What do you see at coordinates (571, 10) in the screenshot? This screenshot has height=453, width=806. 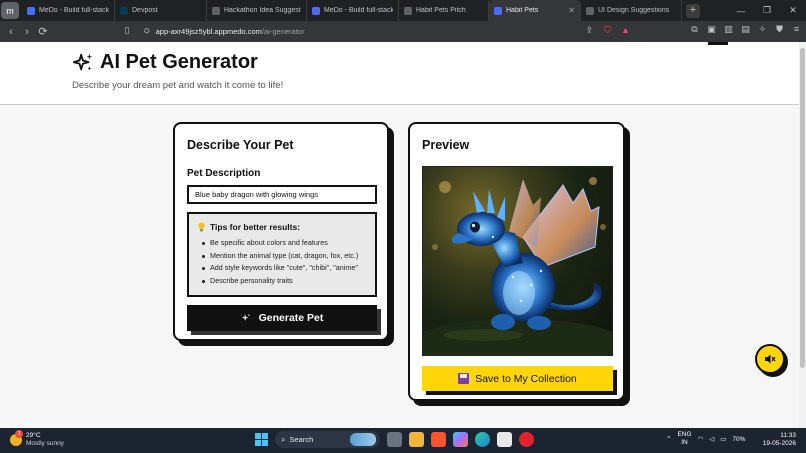 I see `close-tab-icon: ✕` at bounding box center [571, 10].